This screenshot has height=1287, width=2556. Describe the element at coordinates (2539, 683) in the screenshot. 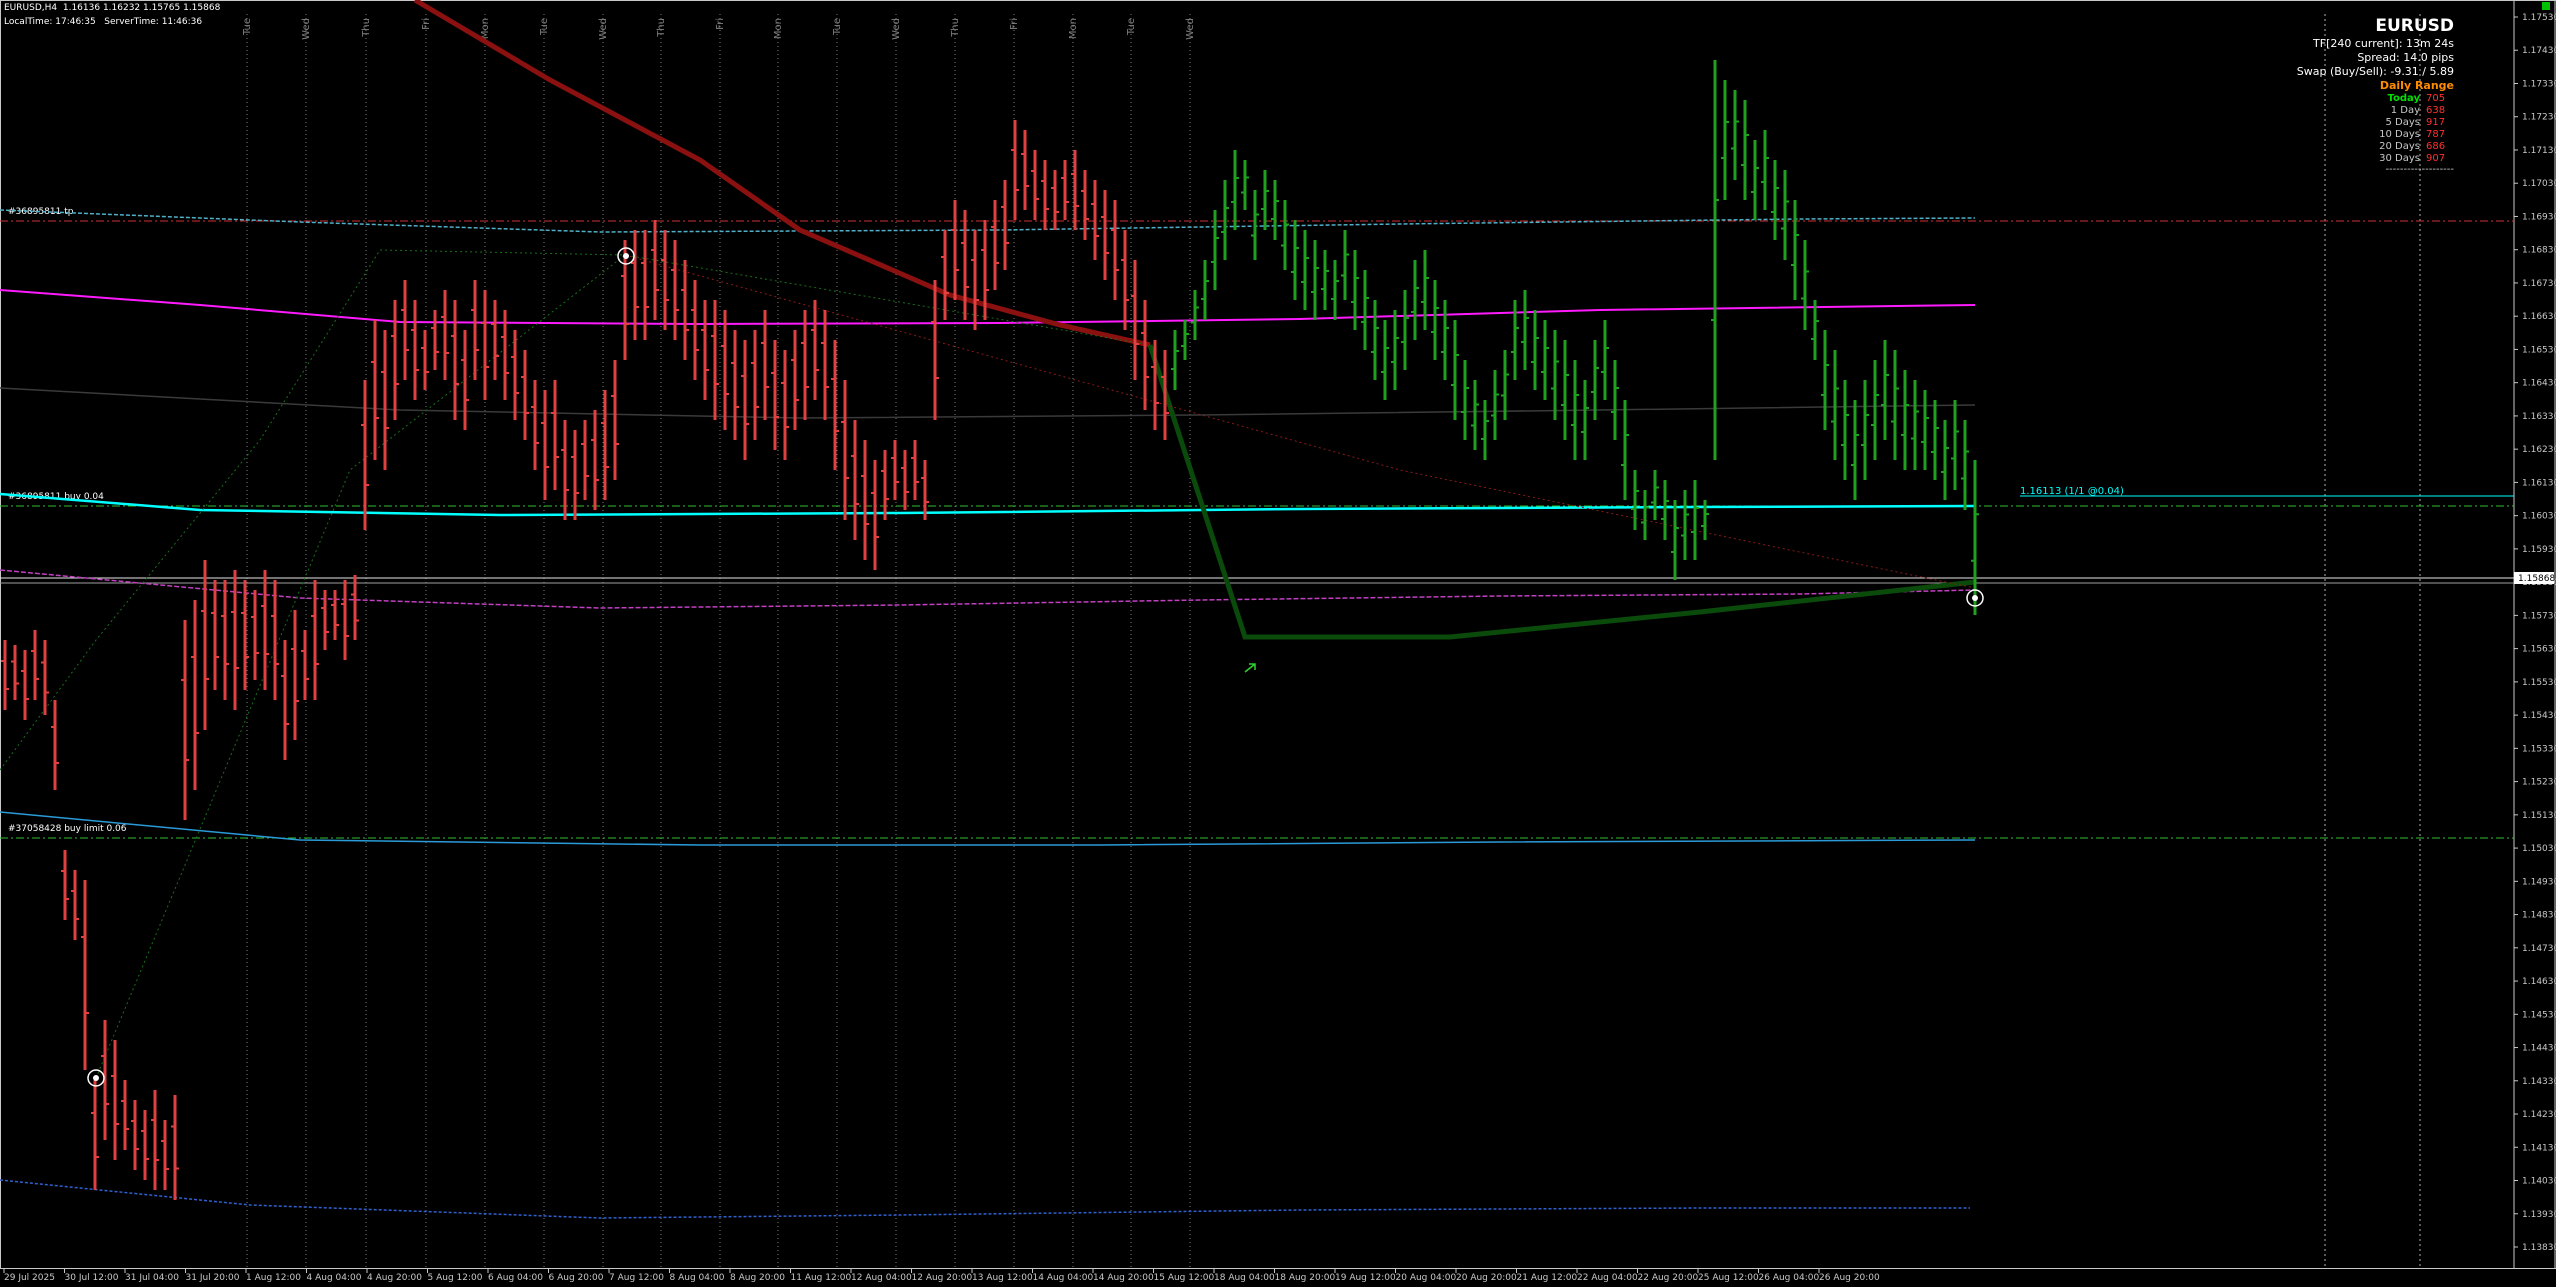

I see `price-tick-label: 1.15530` at that location.